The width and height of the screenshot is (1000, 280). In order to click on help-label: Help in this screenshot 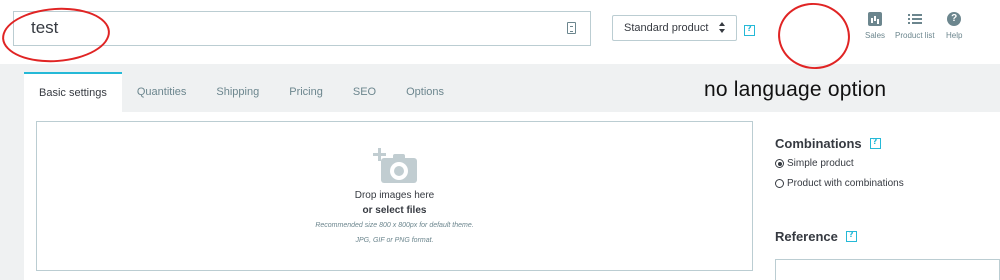, I will do `click(954, 35)`.